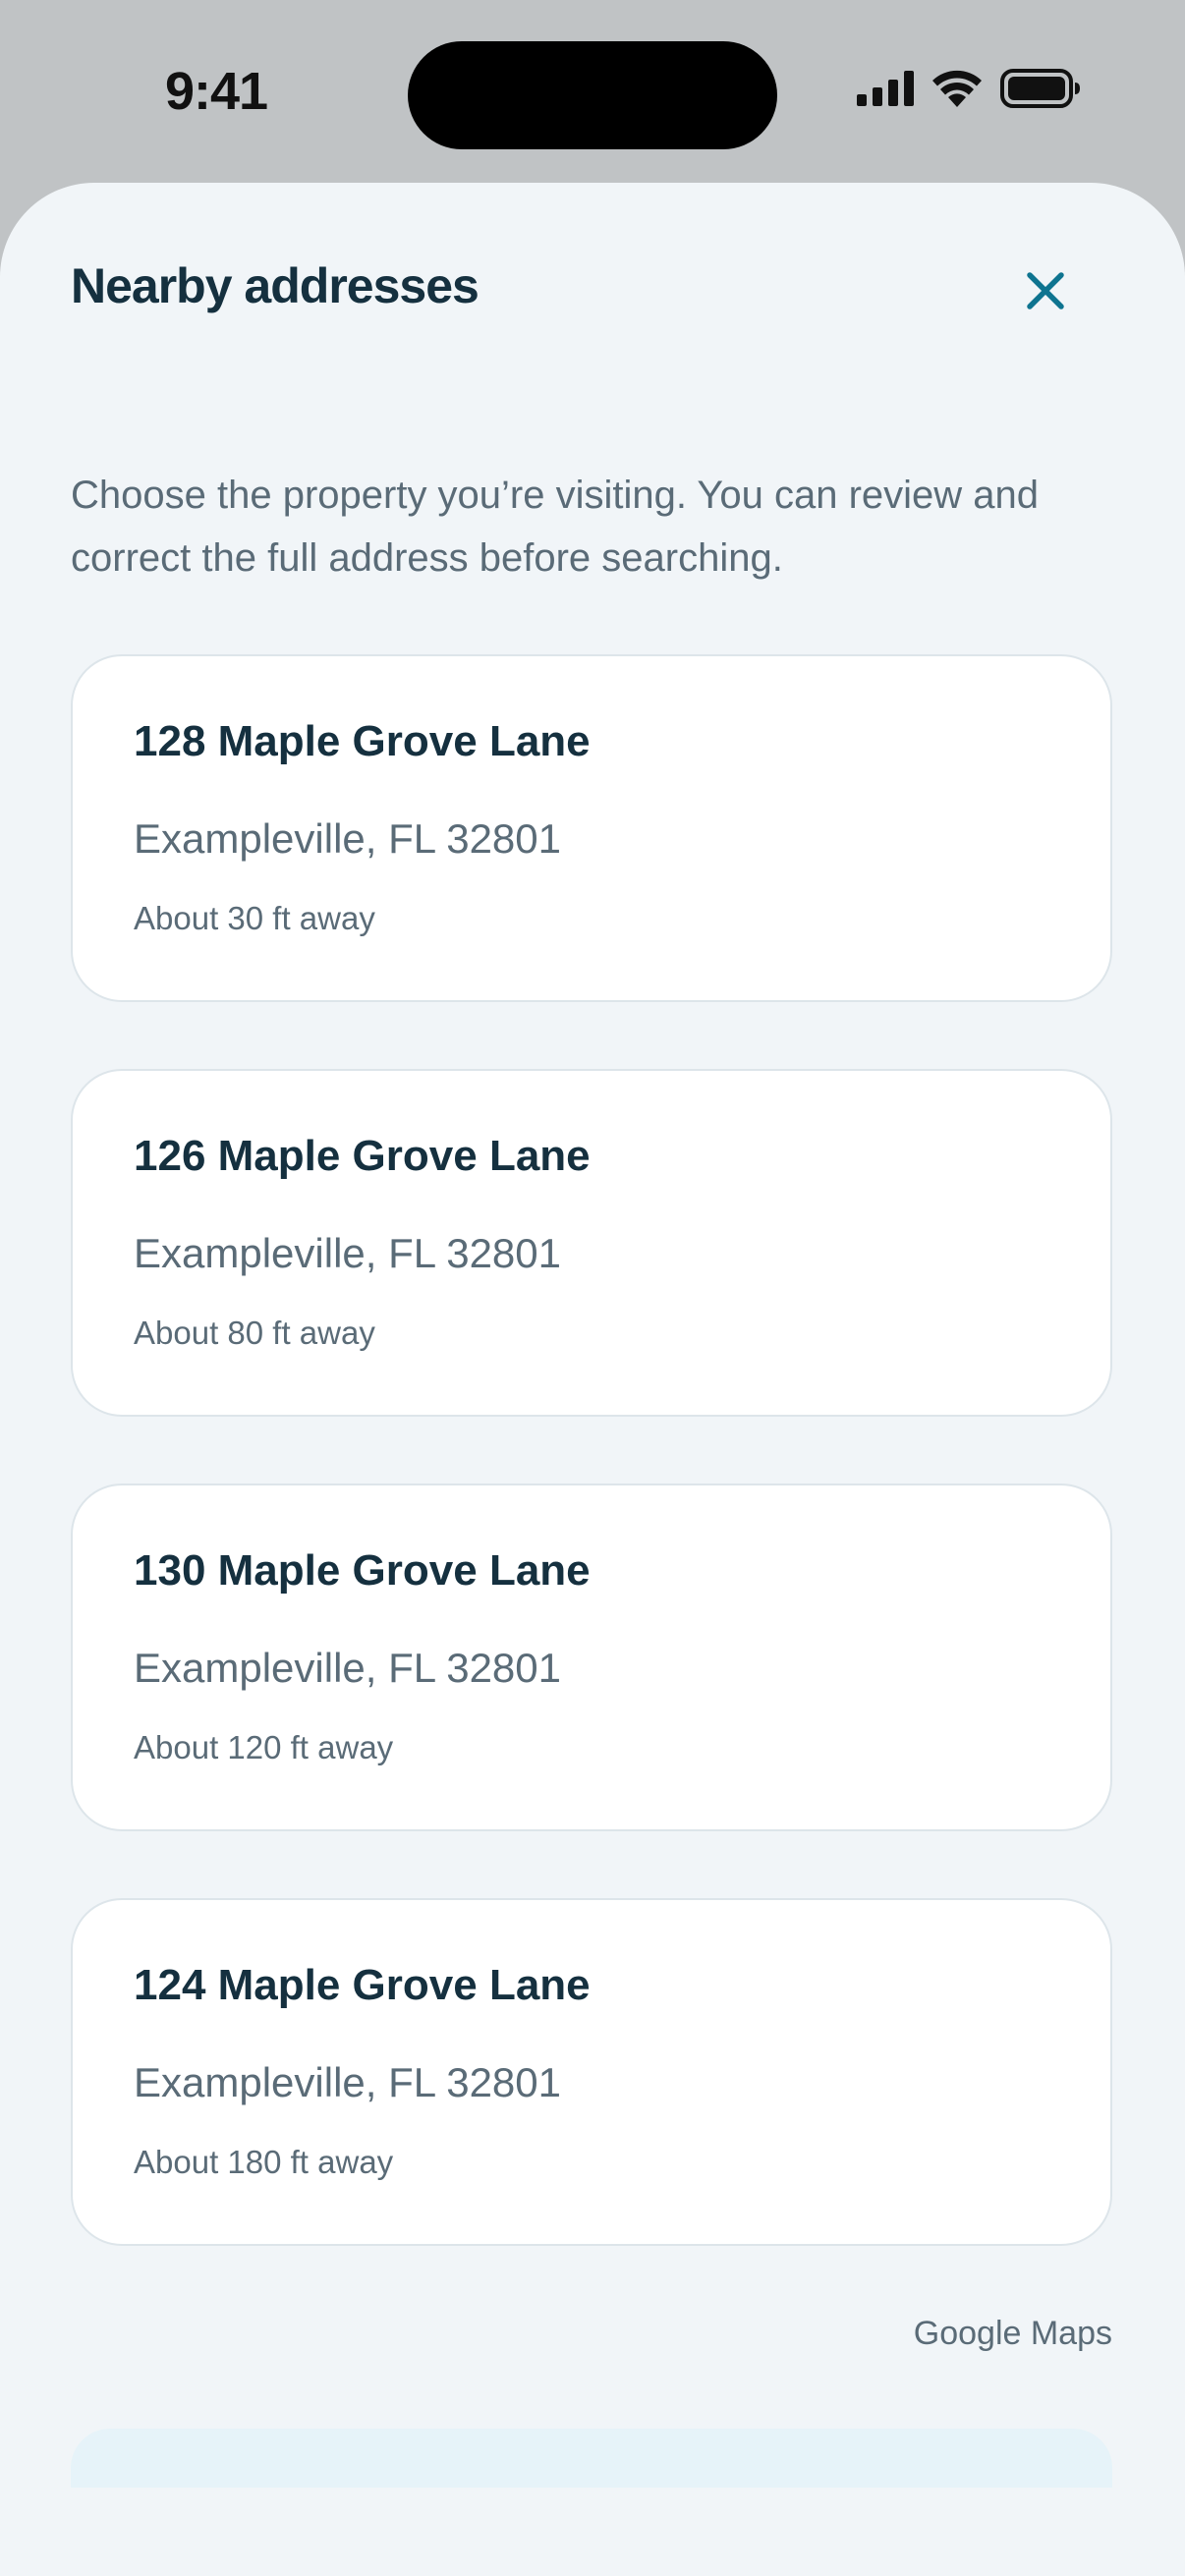 This screenshot has width=1185, height=2576. I want to click on close-button, so click(1045, 290).